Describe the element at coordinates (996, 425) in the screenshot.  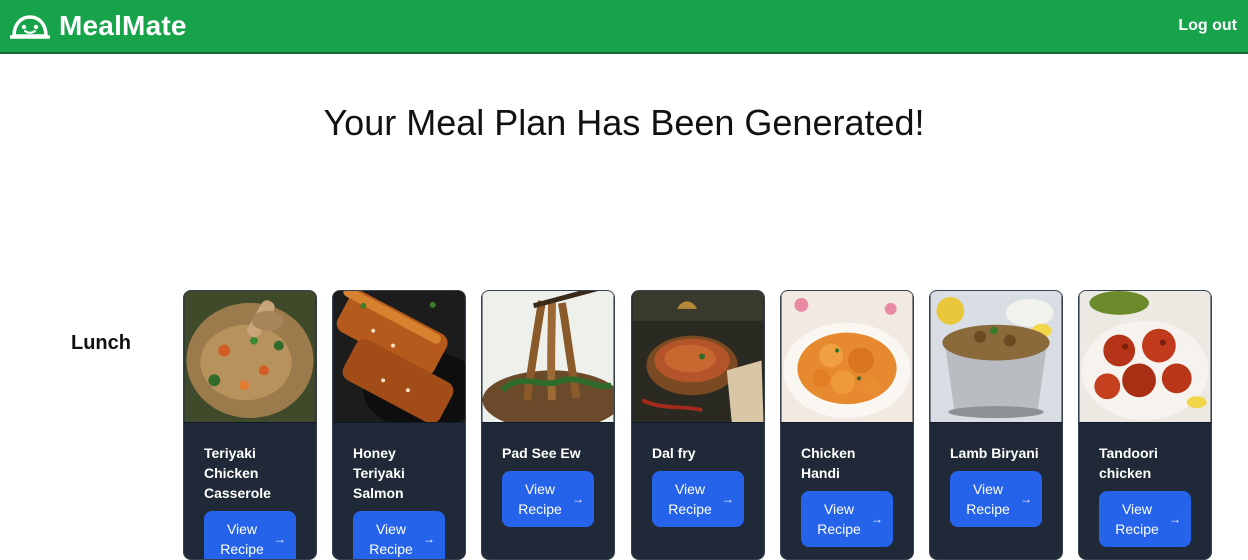
I see `recipe-card: Lamb Biryani View Recipe →` at that location.